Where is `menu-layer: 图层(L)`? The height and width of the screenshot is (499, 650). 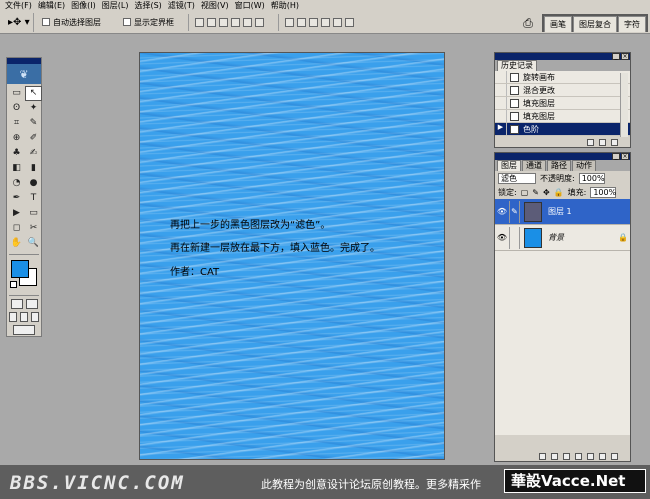 menu-layer: 图层(L) is located at coordinates (117, 5).